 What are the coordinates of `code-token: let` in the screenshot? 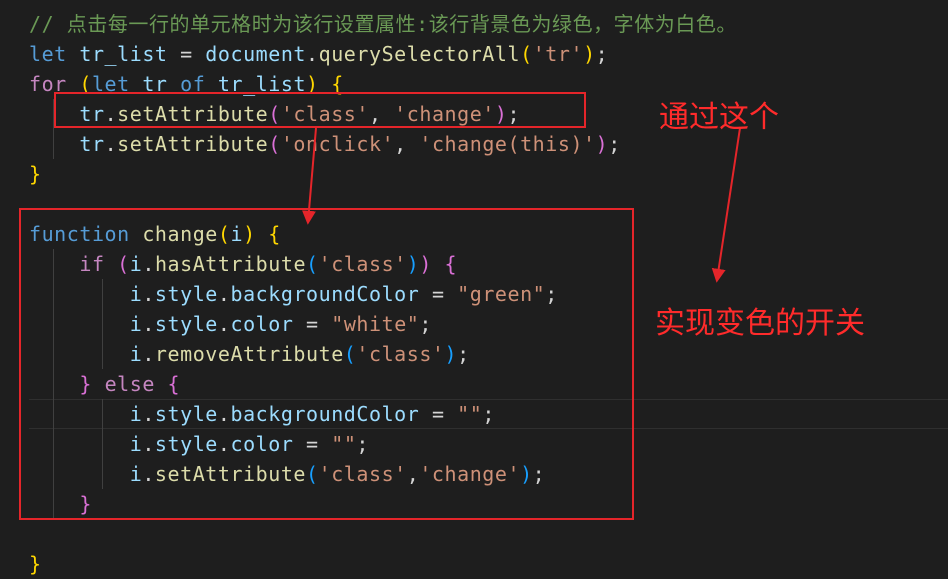 It's located at (48, 54).